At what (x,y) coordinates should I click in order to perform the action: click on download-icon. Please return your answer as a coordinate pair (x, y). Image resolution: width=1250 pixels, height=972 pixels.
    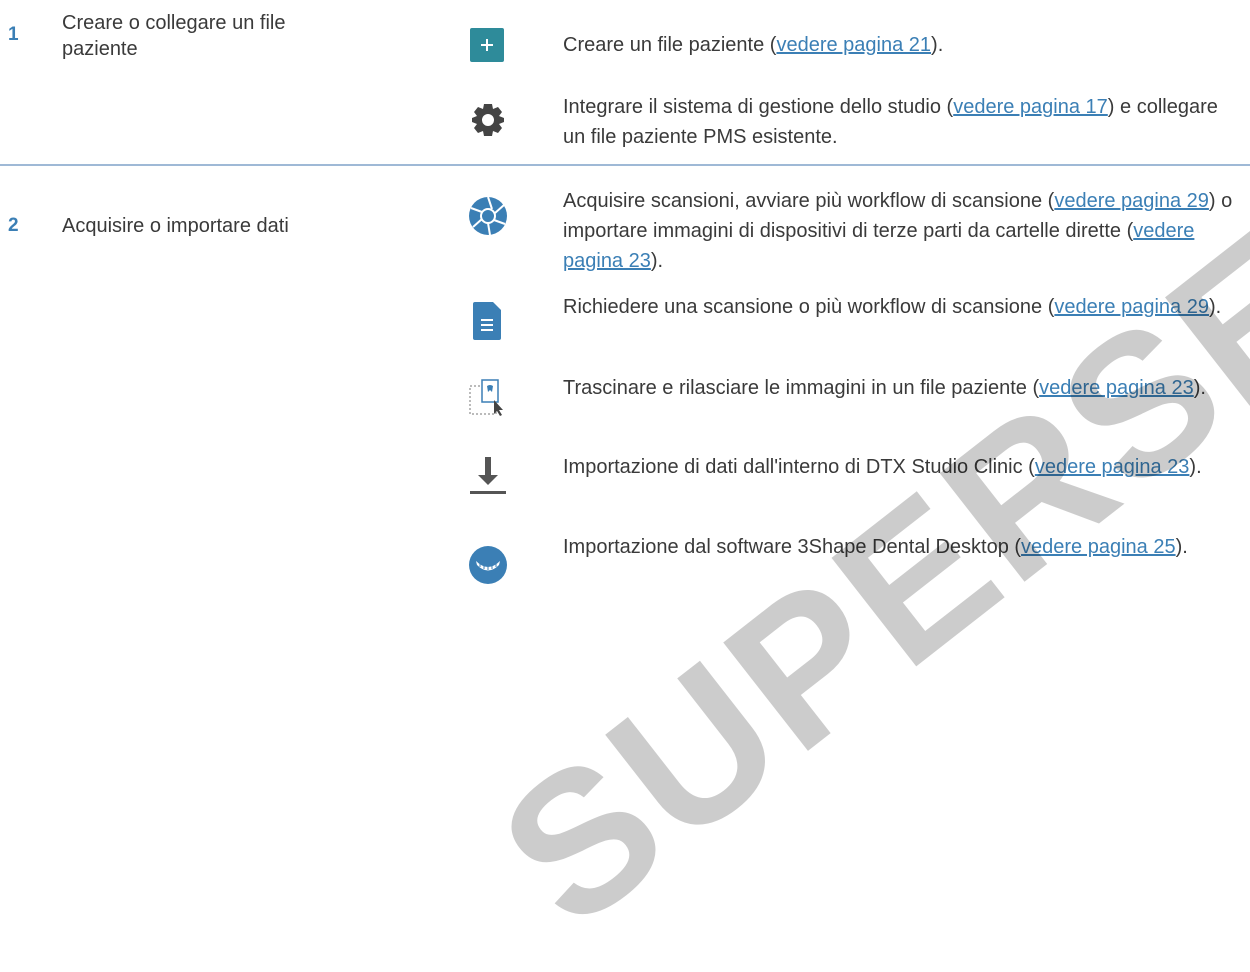
    Looking at the image, I should click on (488, 475).